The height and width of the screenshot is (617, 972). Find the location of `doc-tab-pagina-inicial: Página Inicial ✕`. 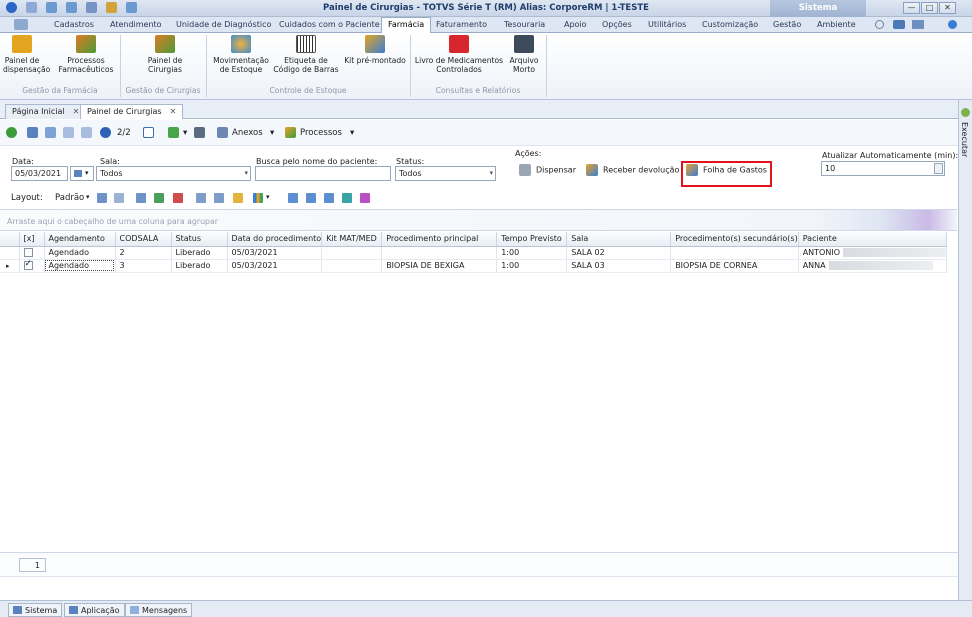

doc-tab-pagina-inicial: Página Inicial ✕ is located at coordinates (46, 111).